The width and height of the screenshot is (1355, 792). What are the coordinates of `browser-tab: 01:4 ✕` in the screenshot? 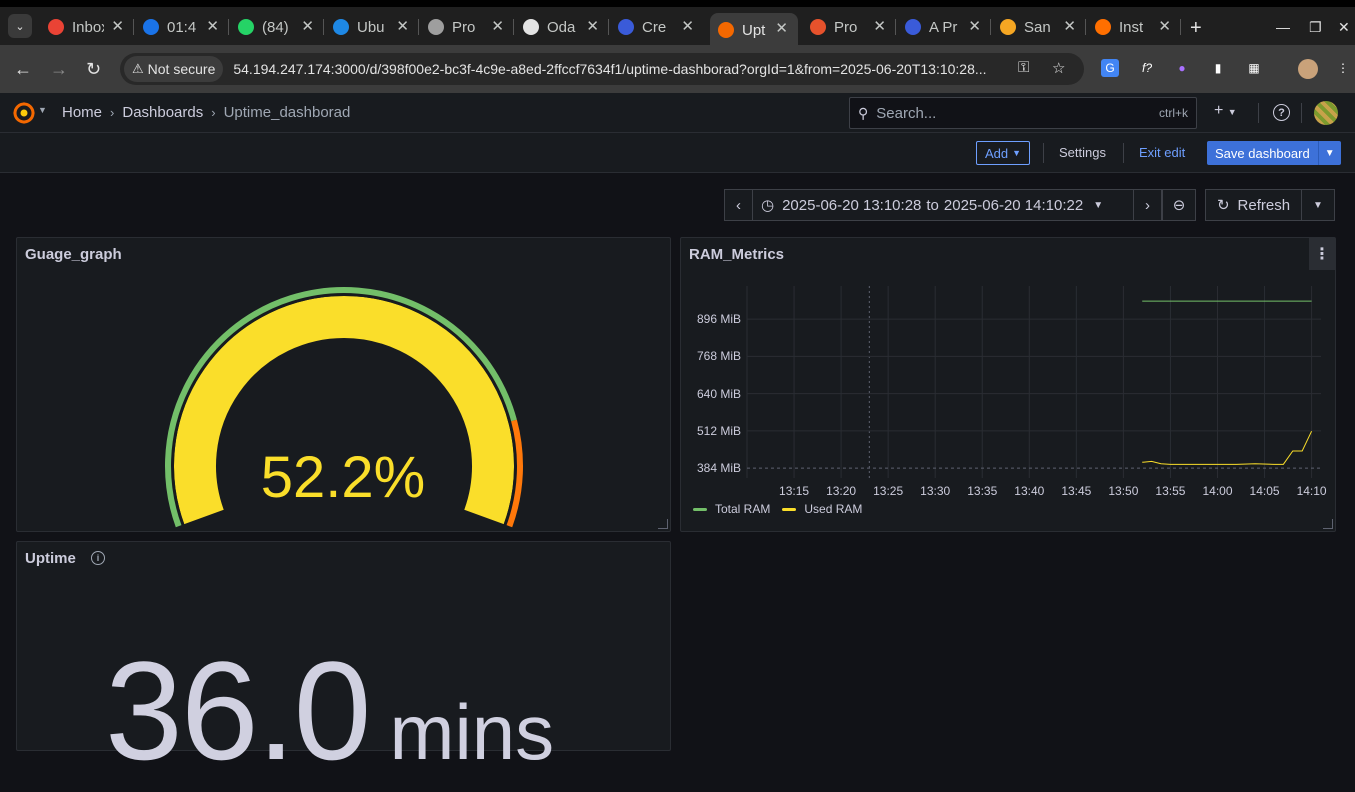 It's located at (182, 27).